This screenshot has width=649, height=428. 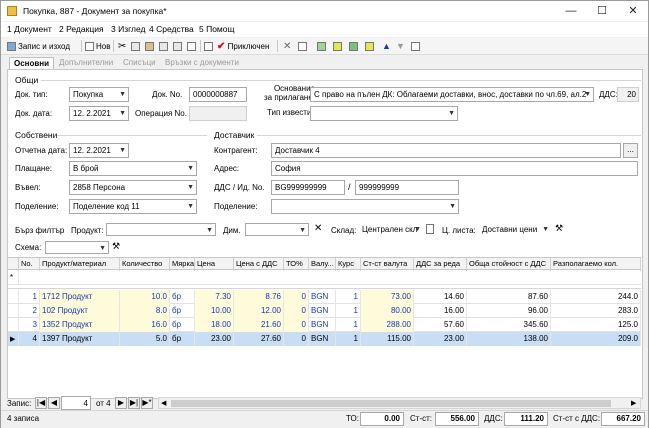 What do you see at coordinates (214, 297) in the screenshot?
I see `cell-price: 7.30` at bounding box center [214, 297].